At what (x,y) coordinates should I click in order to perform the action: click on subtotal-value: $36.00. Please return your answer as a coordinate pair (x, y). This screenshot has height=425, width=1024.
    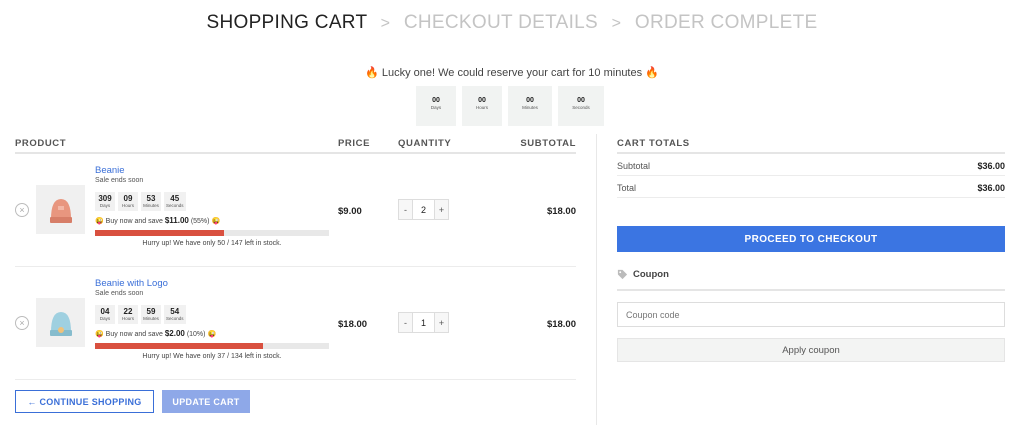
    Looking at the image, I should click on (991, 166).